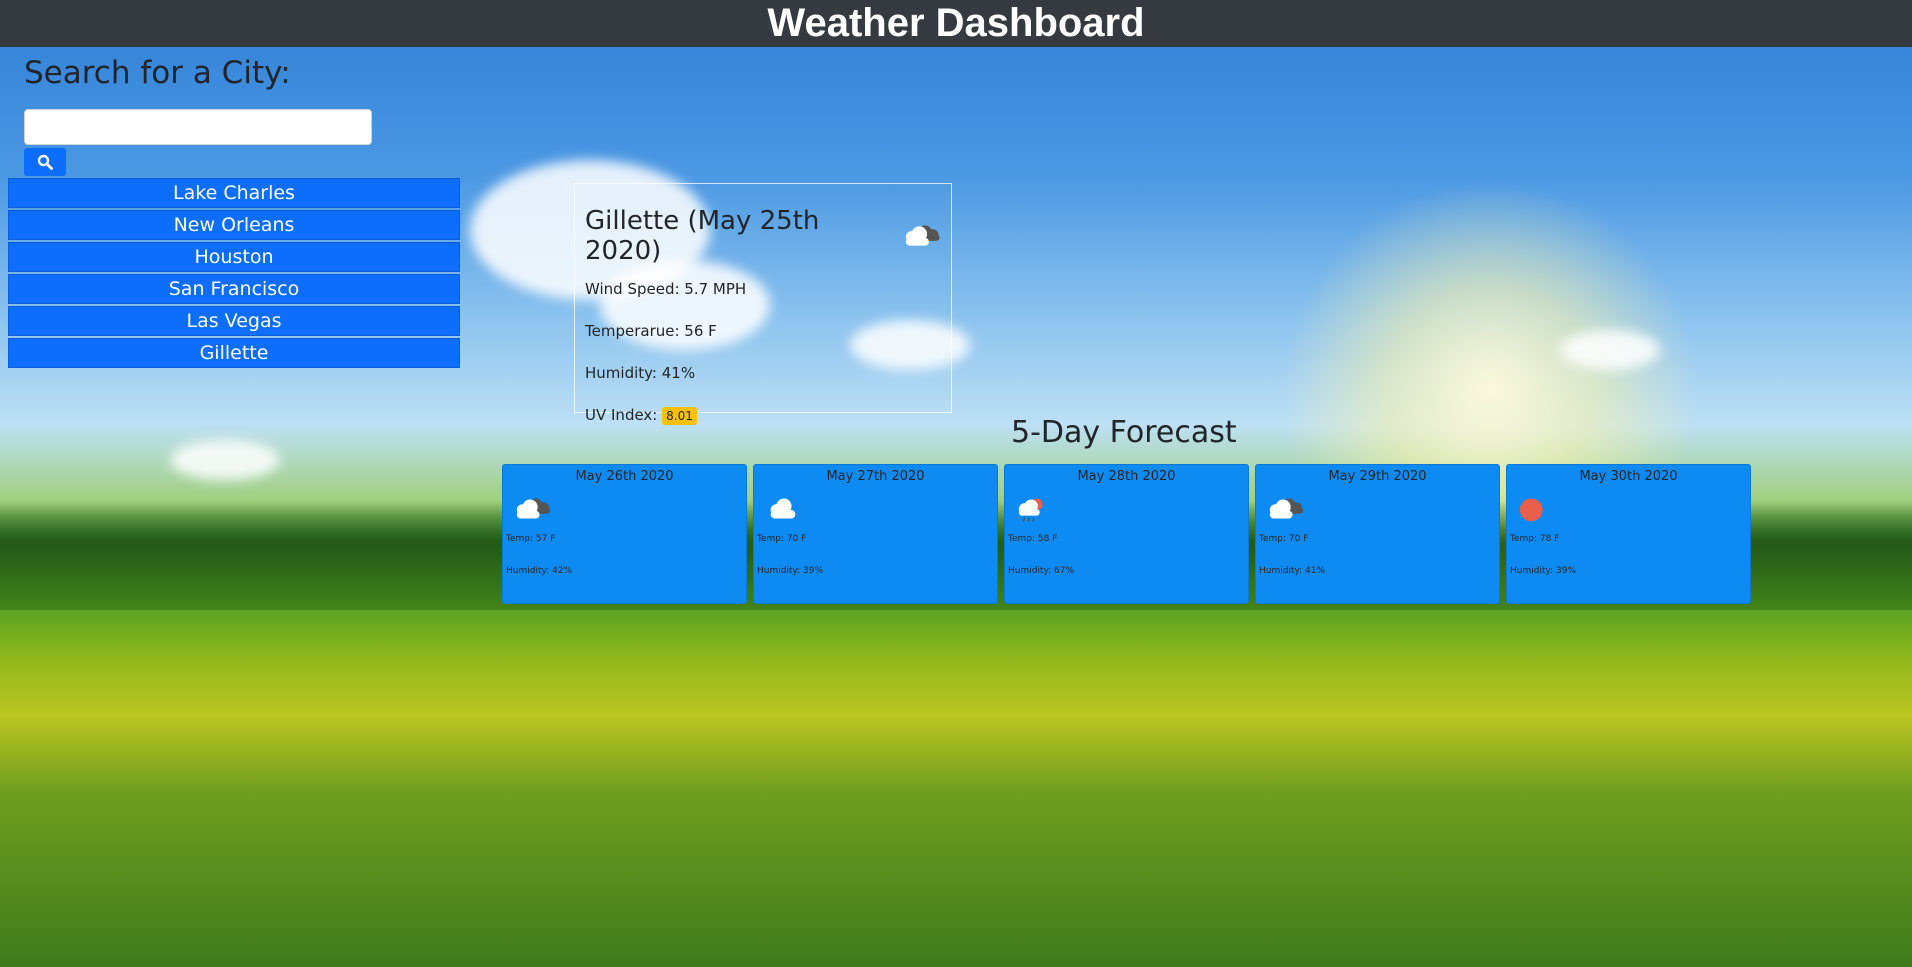 This screenshot has height=967, width=1912. Describe the element at coordinates (234, 225) in the screenshot. I see `city-button-new-orleans: New Orleans` at that location.